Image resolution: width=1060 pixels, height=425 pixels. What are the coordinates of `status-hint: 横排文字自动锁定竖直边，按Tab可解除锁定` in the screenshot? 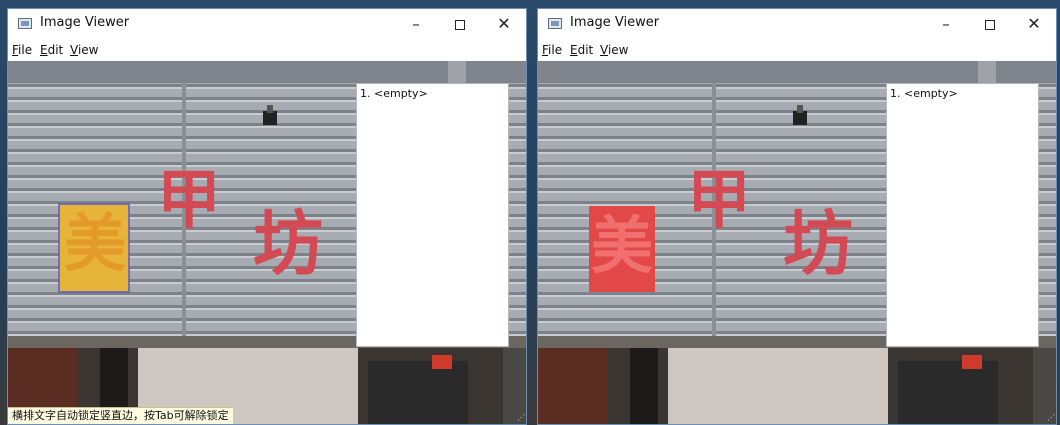 It's located at (120, 415).